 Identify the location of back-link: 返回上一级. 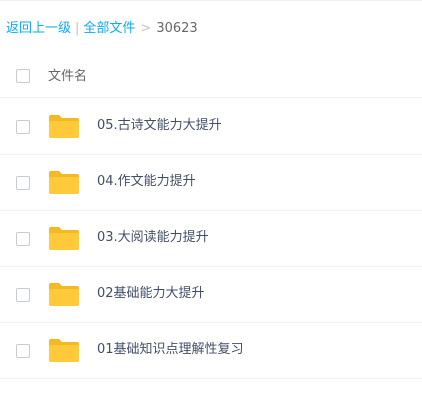
(38, 28).